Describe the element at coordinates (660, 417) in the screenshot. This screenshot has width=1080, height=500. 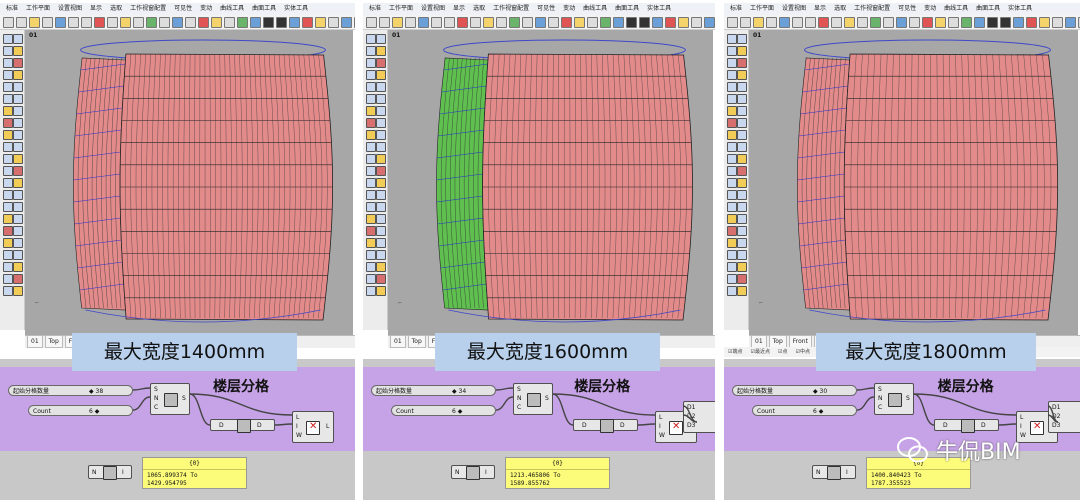
I see `input-port: L` at that location.